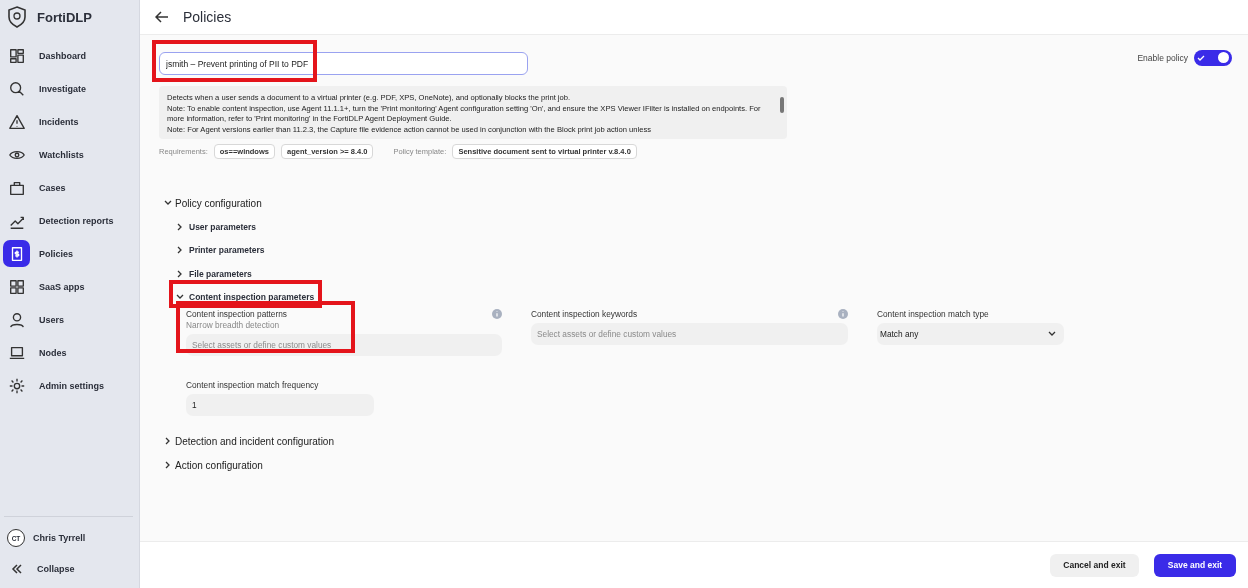 This screenshot has width=1248, height=588. Describe the element at coordinates (216, 227) in the screenshot. I see `section-toggle: User parameters` at that location.